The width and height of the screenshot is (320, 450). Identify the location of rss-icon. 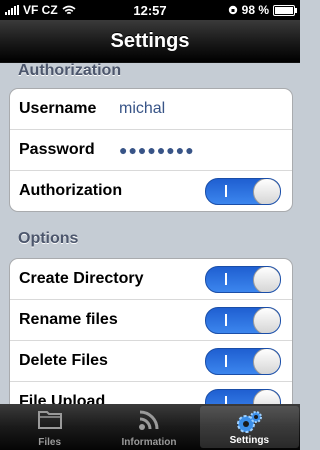
(148, 420).